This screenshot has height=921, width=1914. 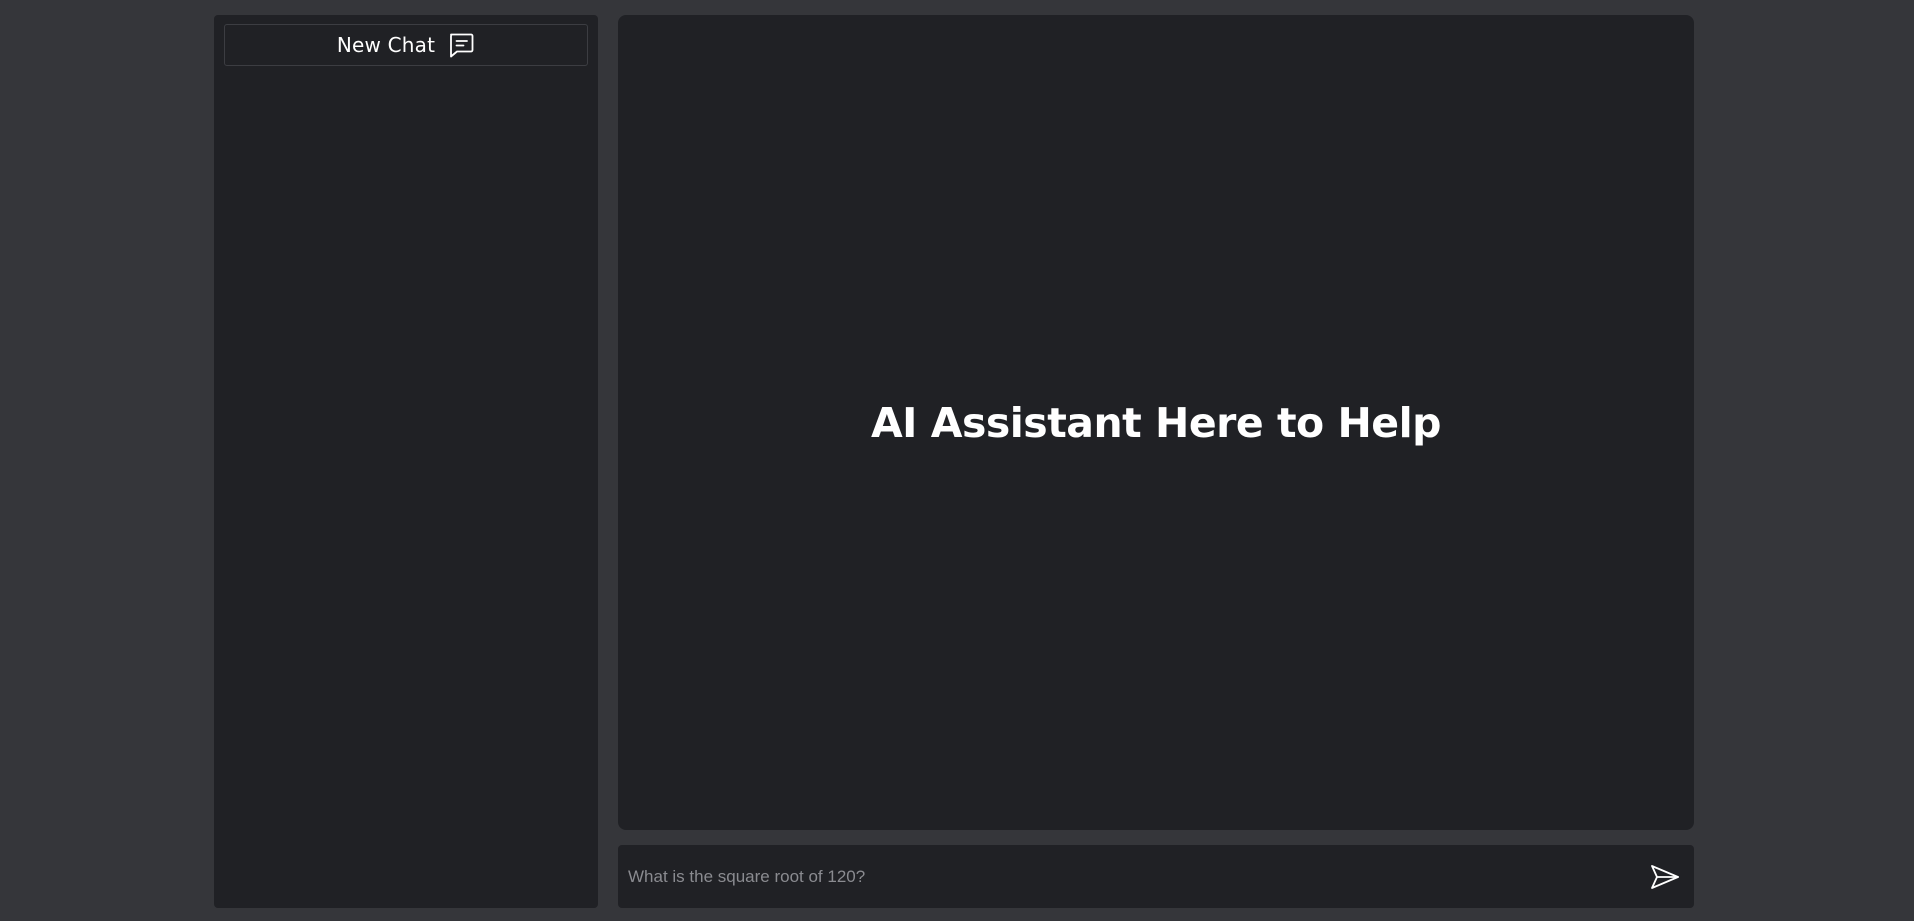 I want to click on send-button, so click(x=1665, y=877).